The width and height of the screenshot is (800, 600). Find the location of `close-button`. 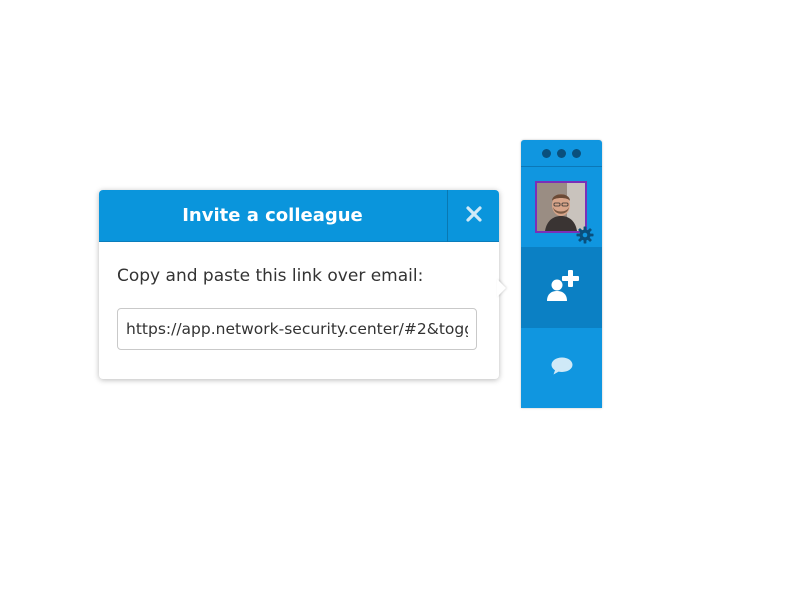

close-button is located at coordinates (473, 216).